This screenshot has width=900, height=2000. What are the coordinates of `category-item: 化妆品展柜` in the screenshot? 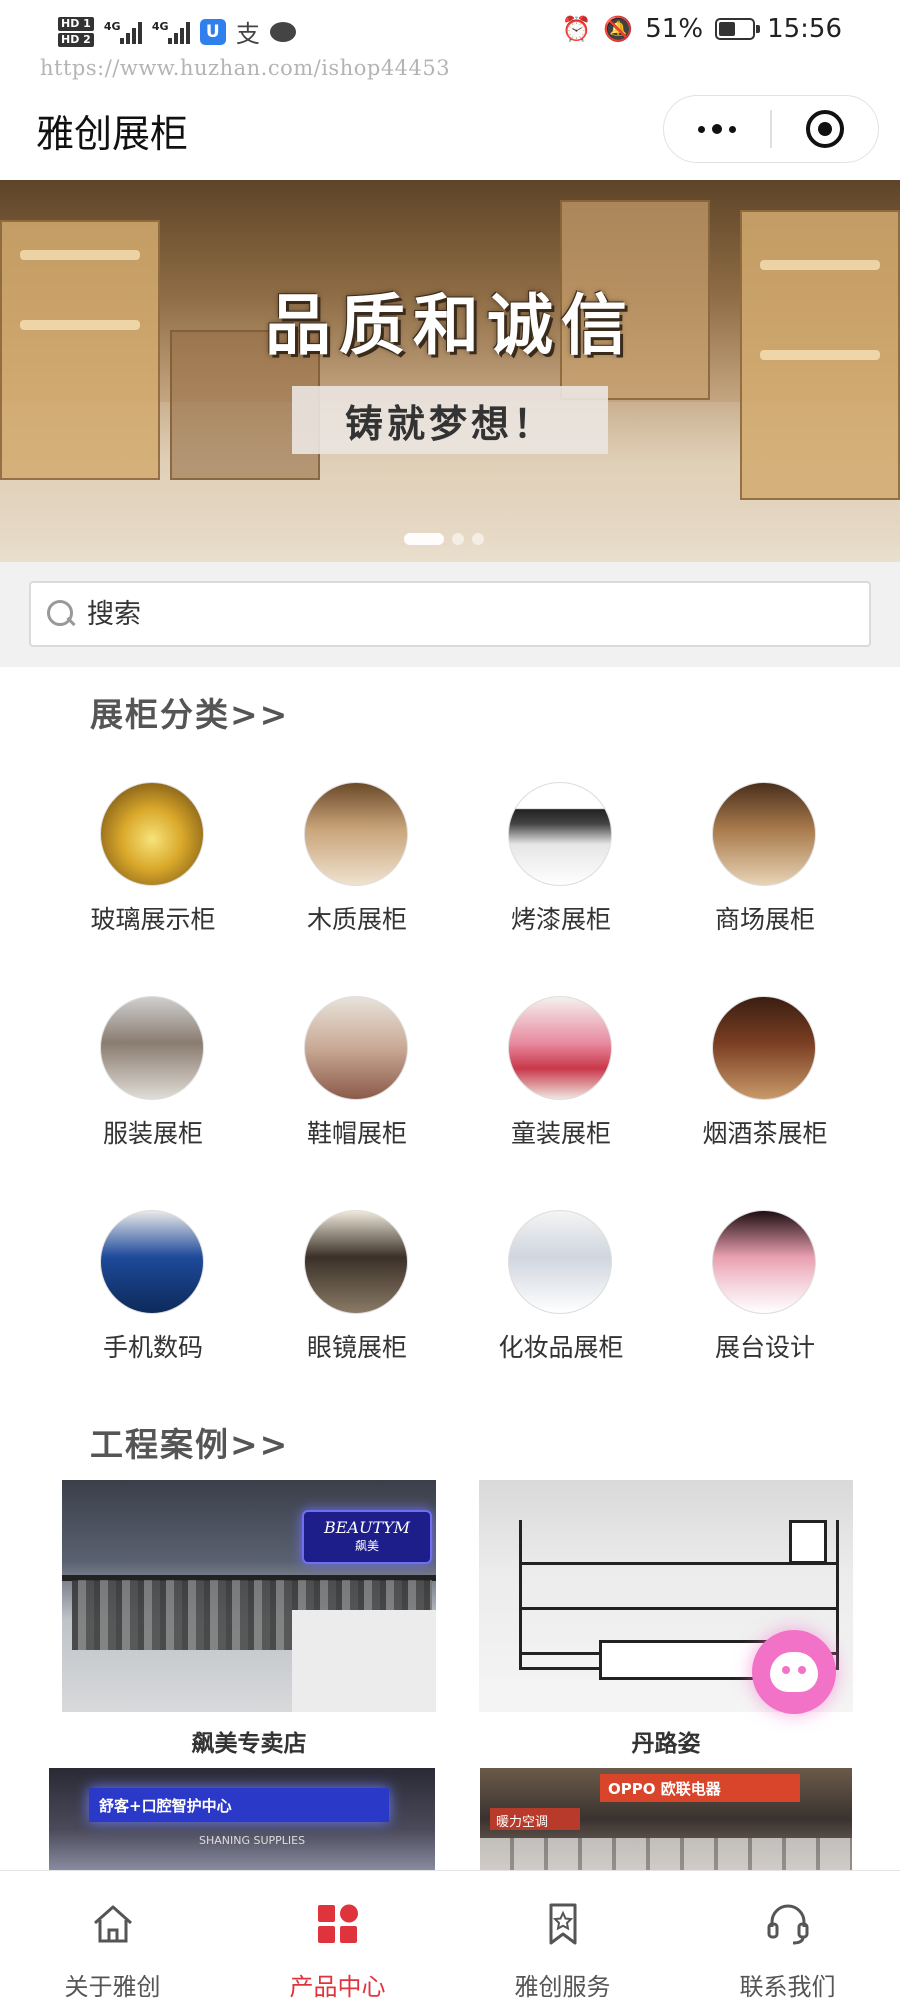 It's located at (551, 1295).